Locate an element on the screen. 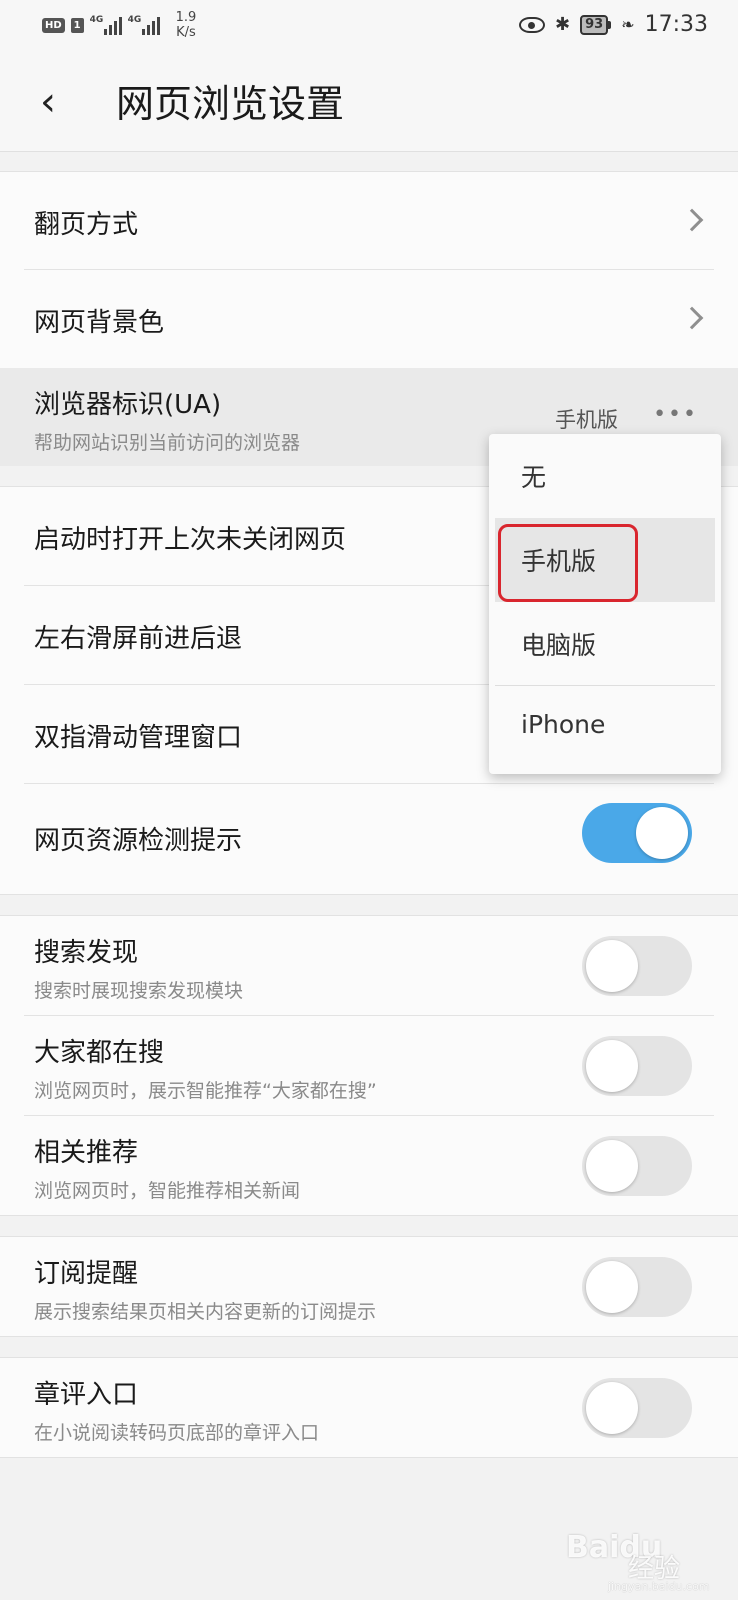 The image size is (738, 1600). back-icon: ‹ is located at coordinates (48, 102).